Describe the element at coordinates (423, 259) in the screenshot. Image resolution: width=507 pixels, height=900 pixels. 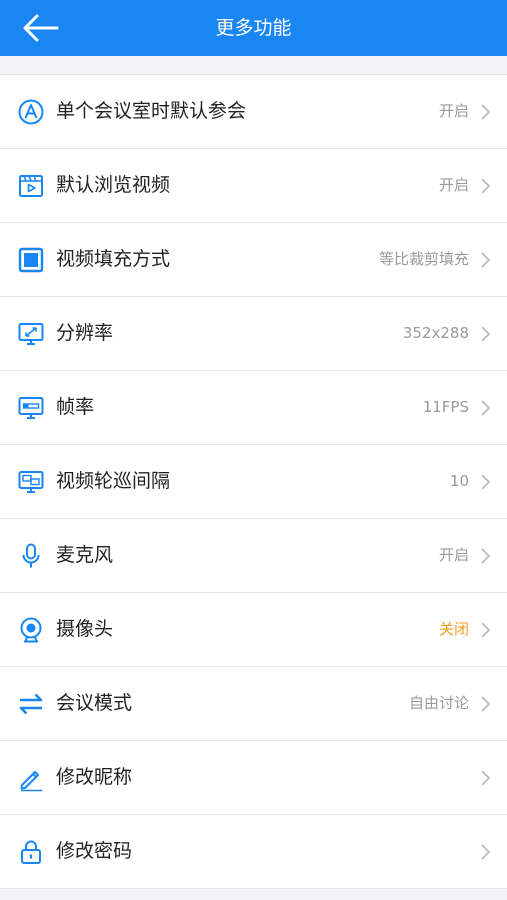
I see `setting-value: 等比裁剪填充` at that location.